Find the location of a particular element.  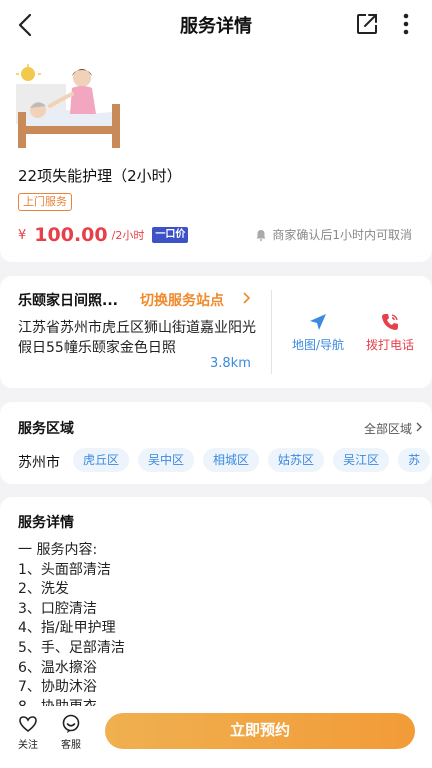

favorite-button: 关注 is located at coordinates (28, 732).